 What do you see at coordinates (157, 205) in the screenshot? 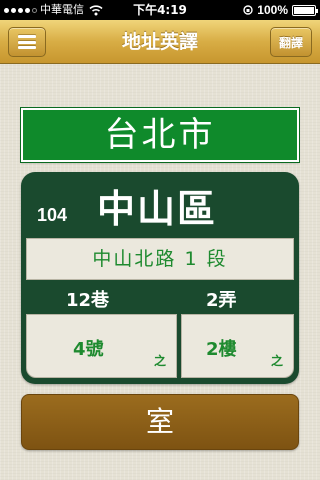
I see `district-field: 中山區` at bounding box center [157, 205].